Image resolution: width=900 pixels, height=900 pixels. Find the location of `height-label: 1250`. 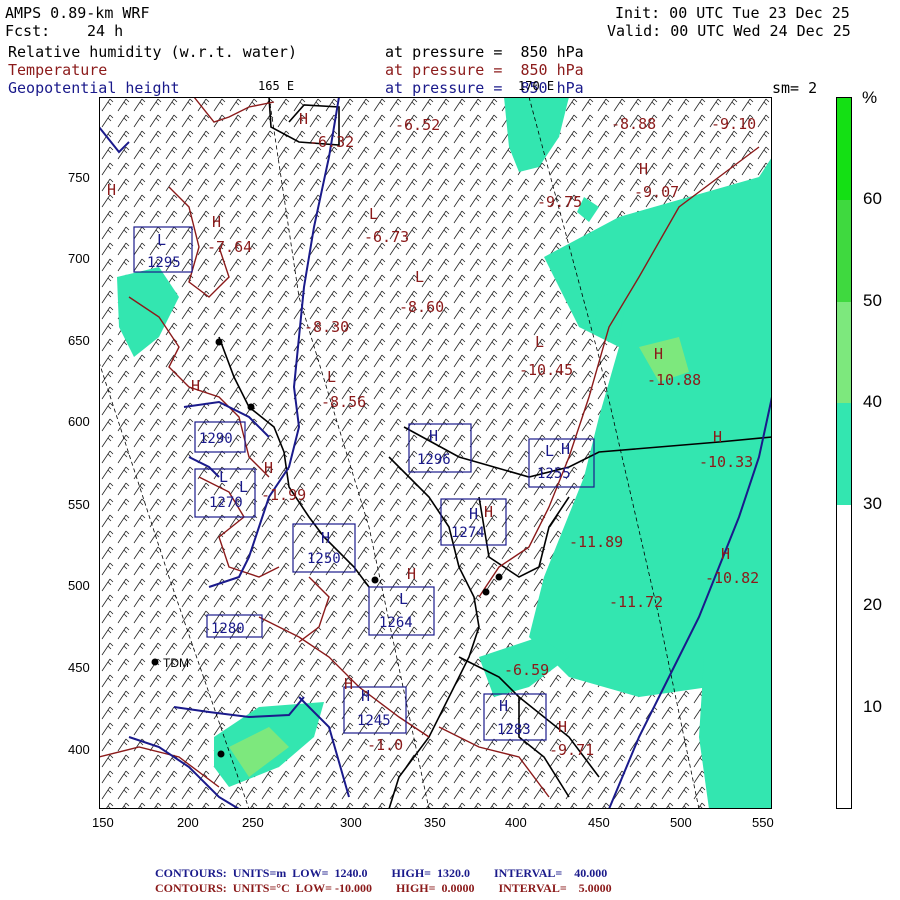

height-label: 1250 is located at coordinates (324, 559).